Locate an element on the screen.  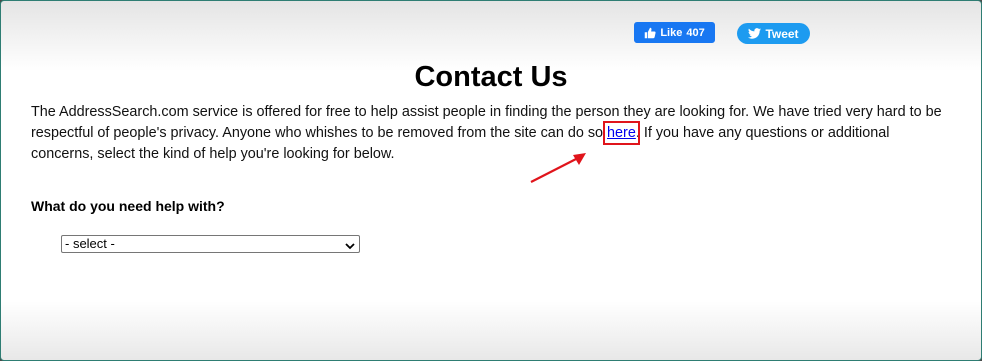
like-label: Like is located at coordinates (671, 32).